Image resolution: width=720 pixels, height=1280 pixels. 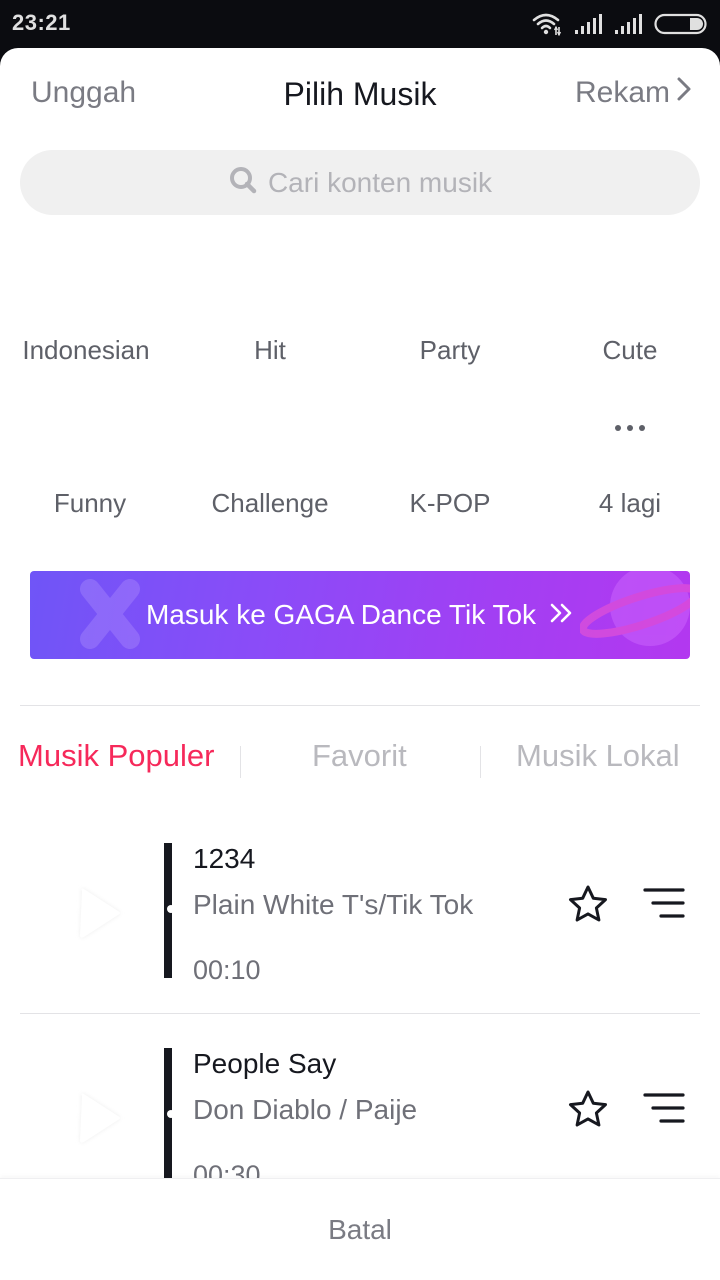 What do you see at coordinates (270, 350) in the screenshot?
I see `category-hit: Hit` at bounding box center [270, 350].